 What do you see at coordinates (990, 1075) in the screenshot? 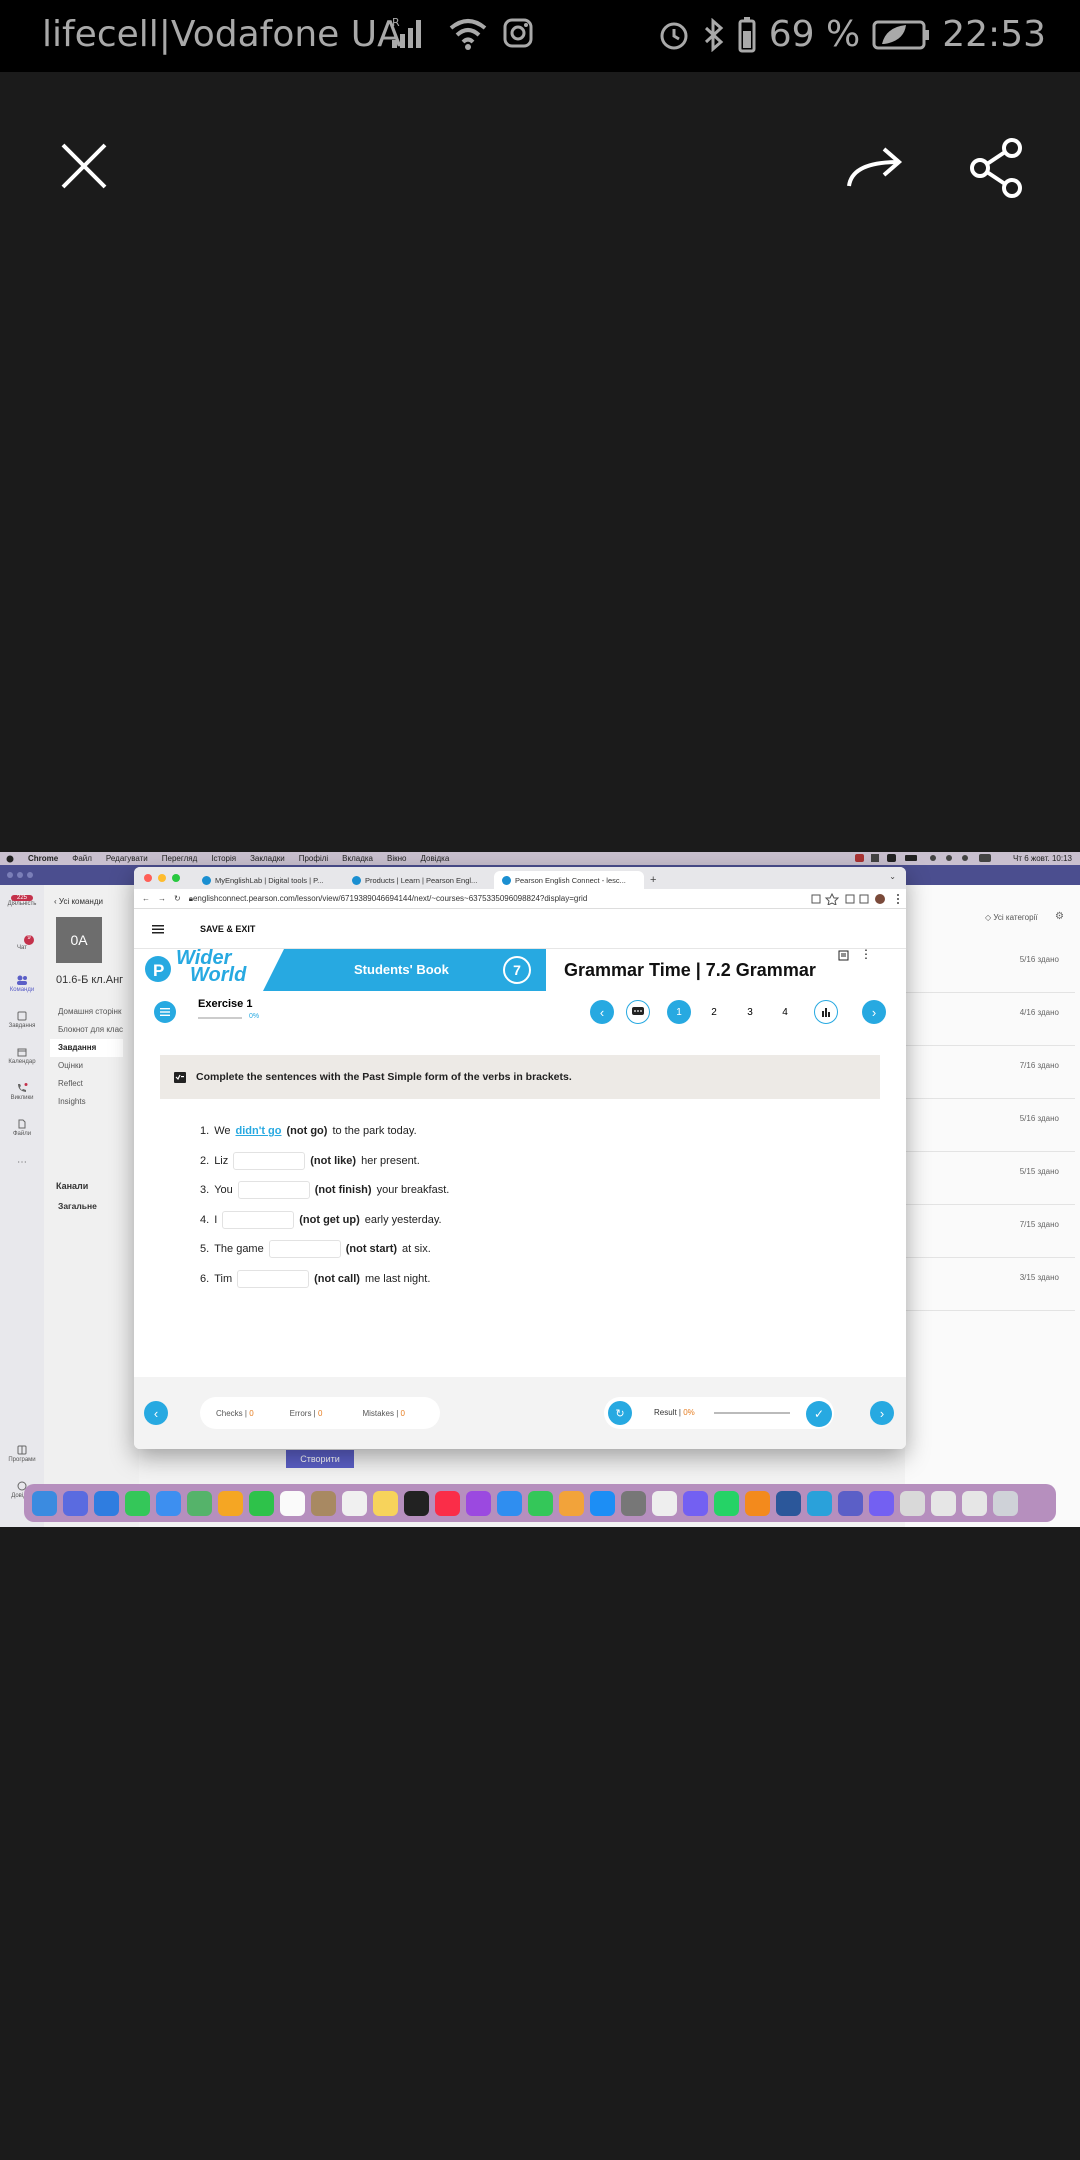
I see `assignment-row: 7/16 здано` at bounding box center [990, 1075].